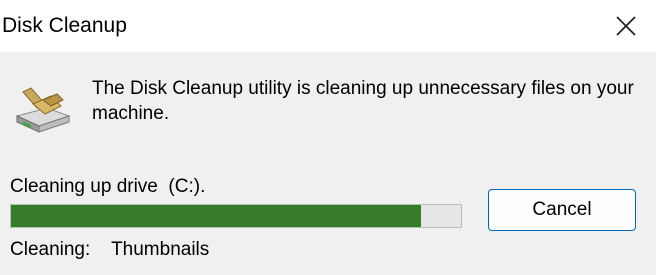 This screenshot has width=656, height=275. Describe the element at coordinates (216, 216) in the screenshot. I see `progress-fill` at that location.